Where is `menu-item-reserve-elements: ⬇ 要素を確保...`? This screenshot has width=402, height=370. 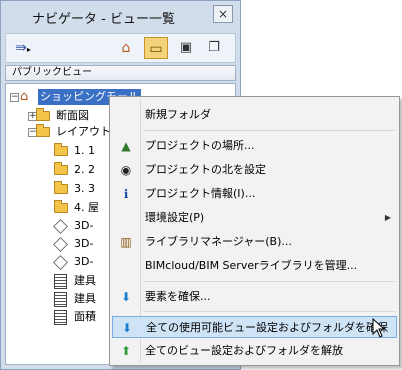
menu-item-reserve-elements: ⬇ 要素を確保... is located at coordinates (254, 297).